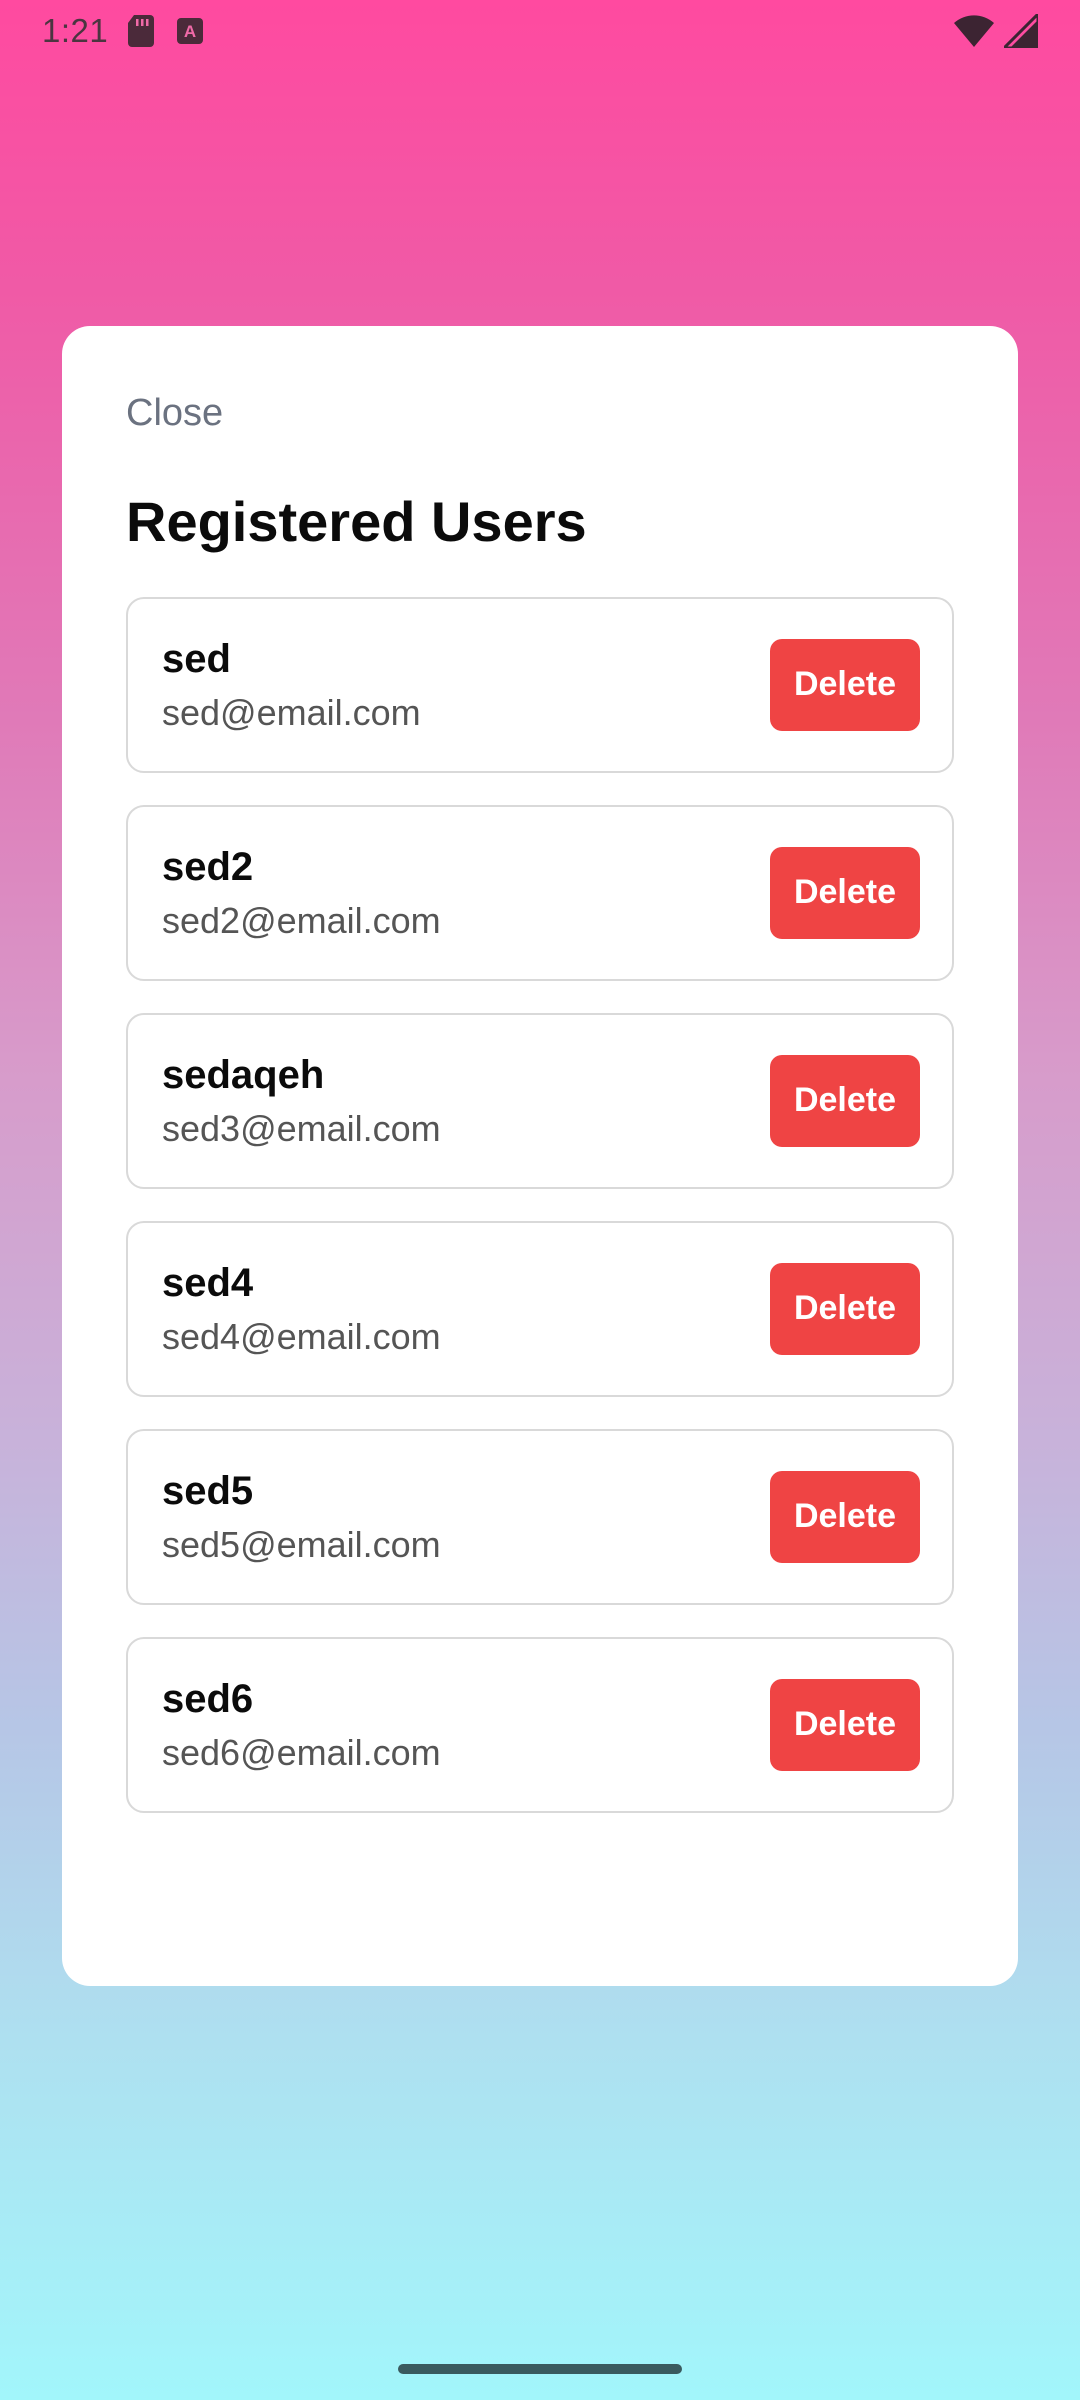 This screenshot has height=2400, width=1080. Describe the element at coordinates (466, 892) in the screenshot. I see `user-info: sed2 sed2@email.com` at that location.